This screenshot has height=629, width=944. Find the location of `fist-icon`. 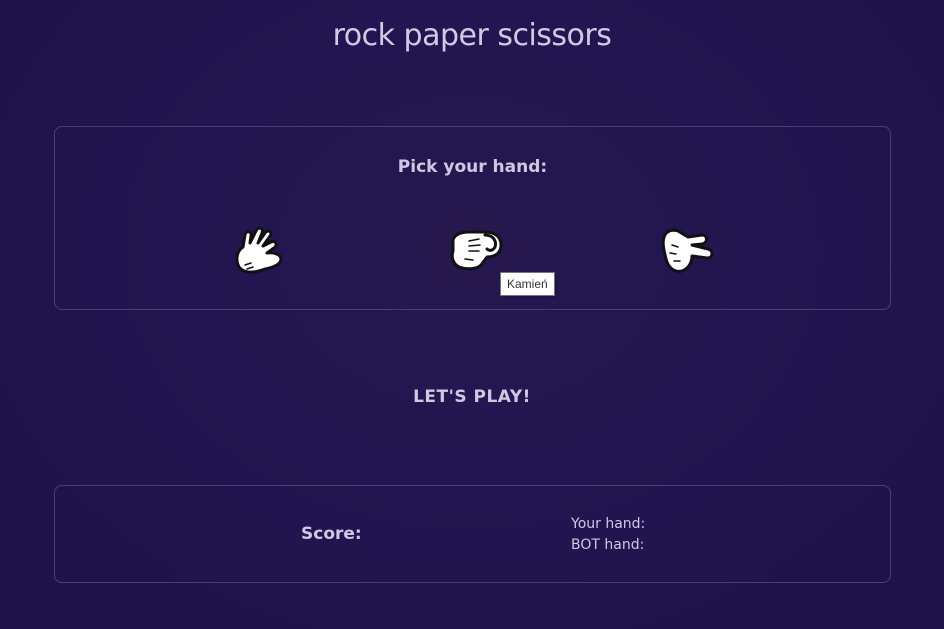

fist-icon is located at coordinates (476, 250).